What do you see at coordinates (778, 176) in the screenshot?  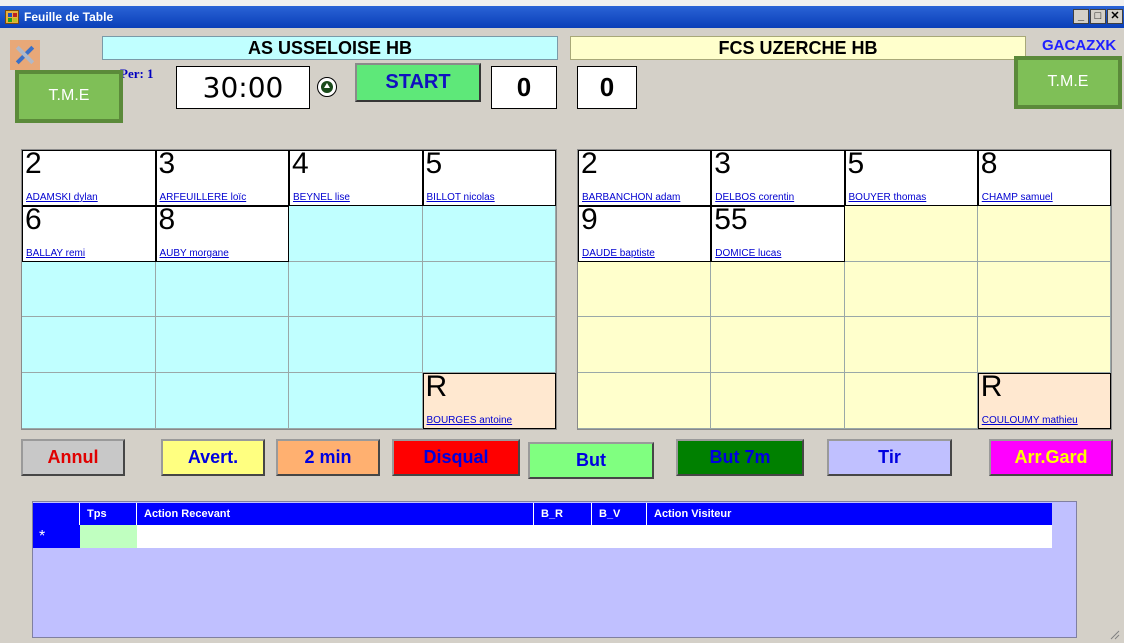 I see `player-card: 3 DELBOS corentin` at bounding box center [778, 176].